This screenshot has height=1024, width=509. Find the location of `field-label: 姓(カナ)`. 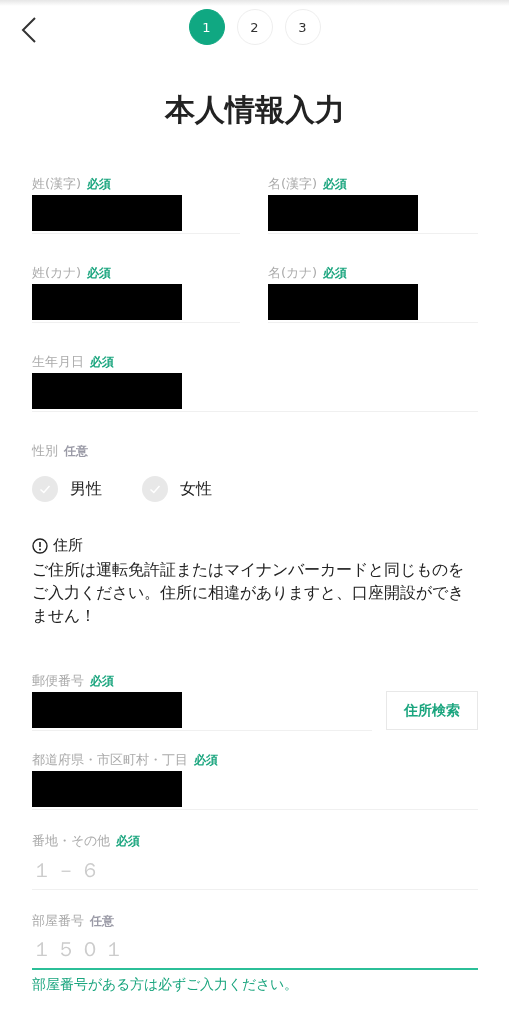

field-label: 姓(カナ) is located at coordinates (57, 273).